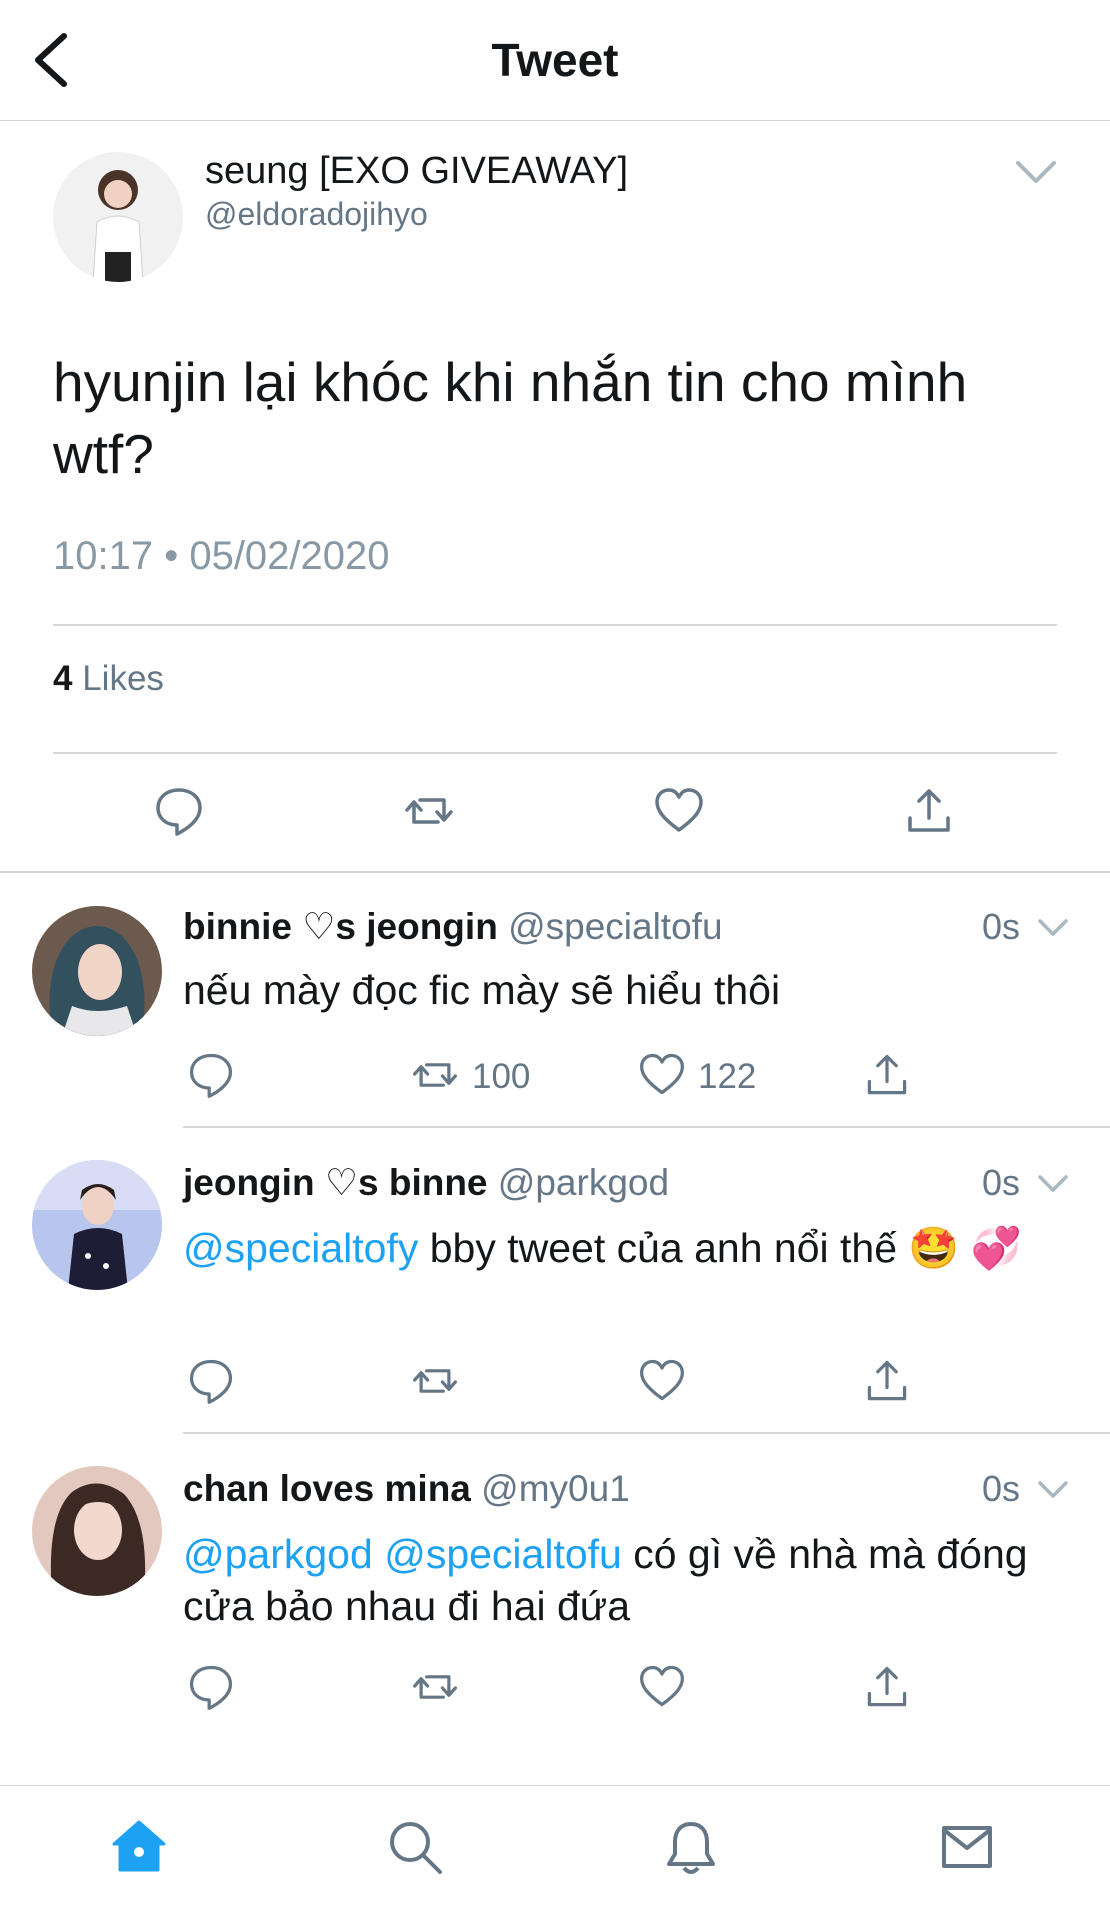  I want to click on likes-label: Likes, so click(123, 678).